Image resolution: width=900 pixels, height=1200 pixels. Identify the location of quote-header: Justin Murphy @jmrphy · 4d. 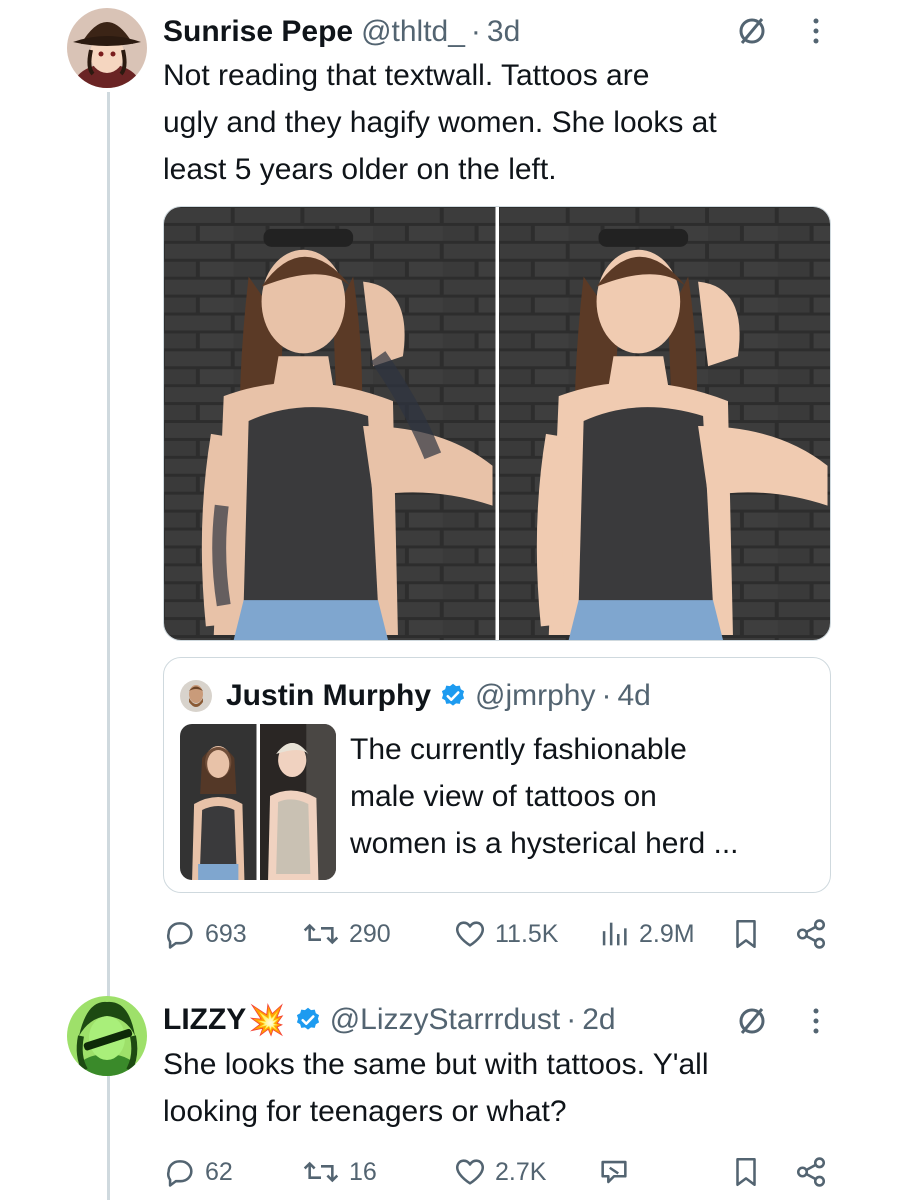
(415, 696).